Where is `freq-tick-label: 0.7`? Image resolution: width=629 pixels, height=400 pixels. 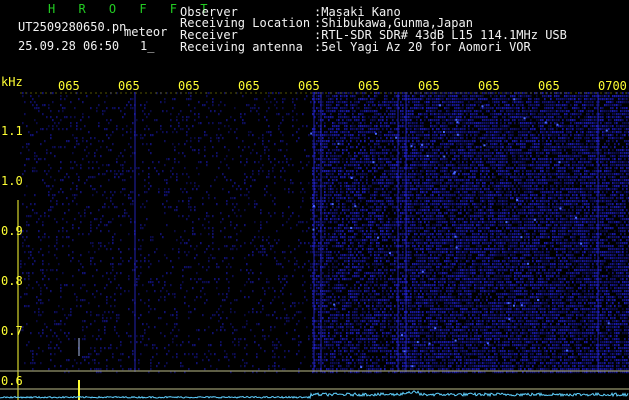
freq-tick-label: 0.7 is located at coordinates (12, 331).